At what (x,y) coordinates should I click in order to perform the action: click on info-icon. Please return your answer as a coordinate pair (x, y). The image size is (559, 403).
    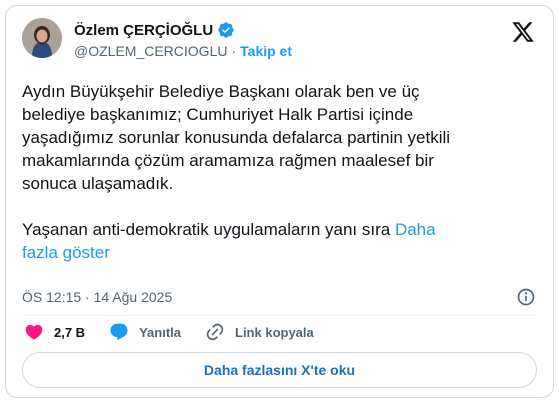
    Looking at the image, I should click on (526, 297).